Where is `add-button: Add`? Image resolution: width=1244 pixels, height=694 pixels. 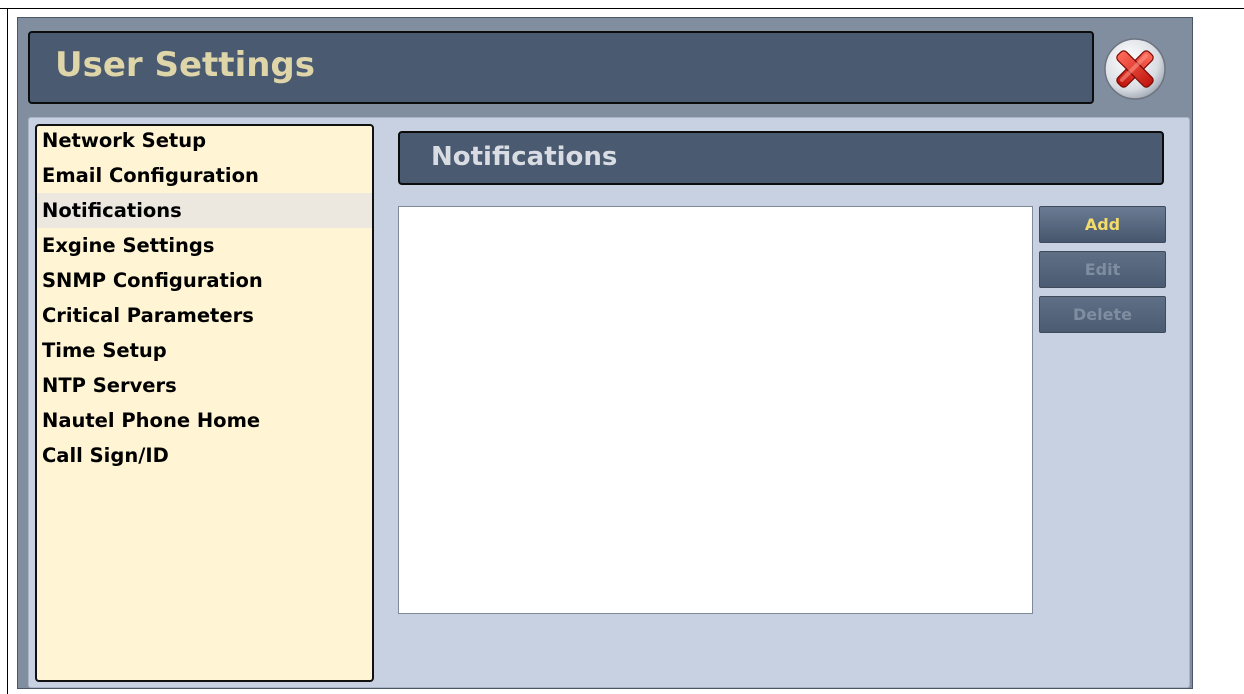
add-button: Add is located at coordinates (1102, 224).